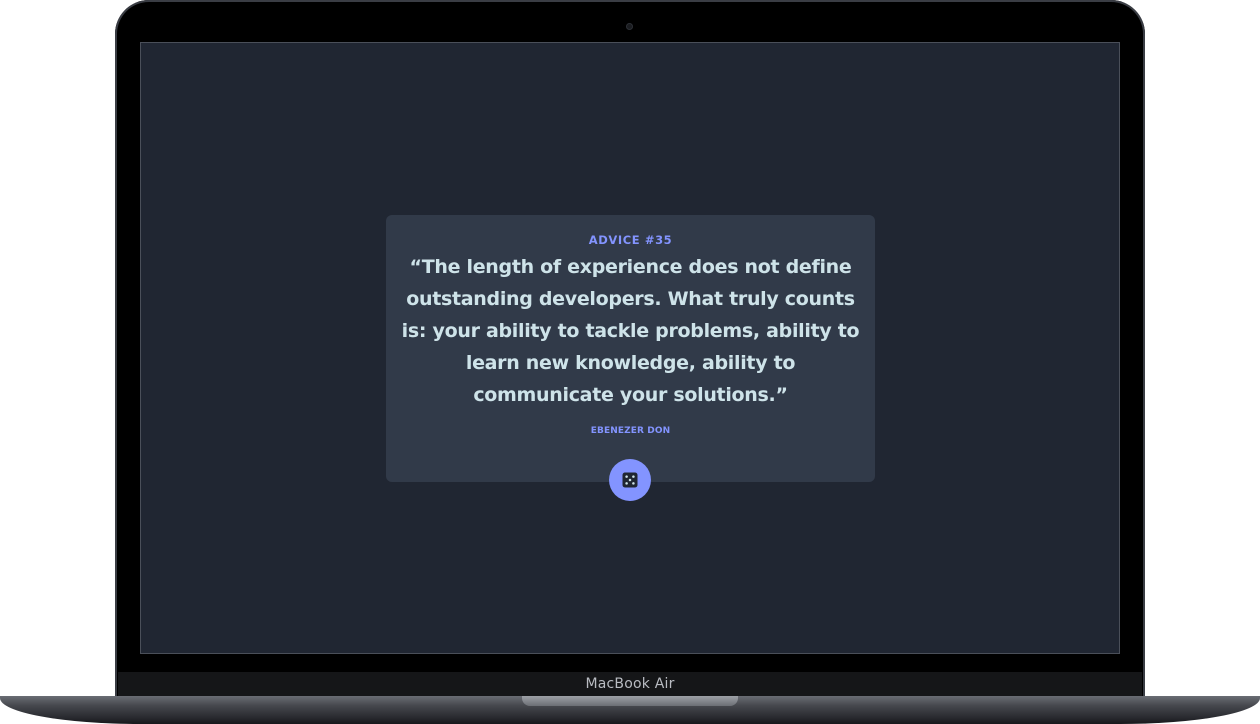 The height and width of the screenshot is (724, 1260). What do you see at coordinates (630, 240) in the screenshot?
I see `advice-id: ADVICE #35` at bounding box center [630, 240].